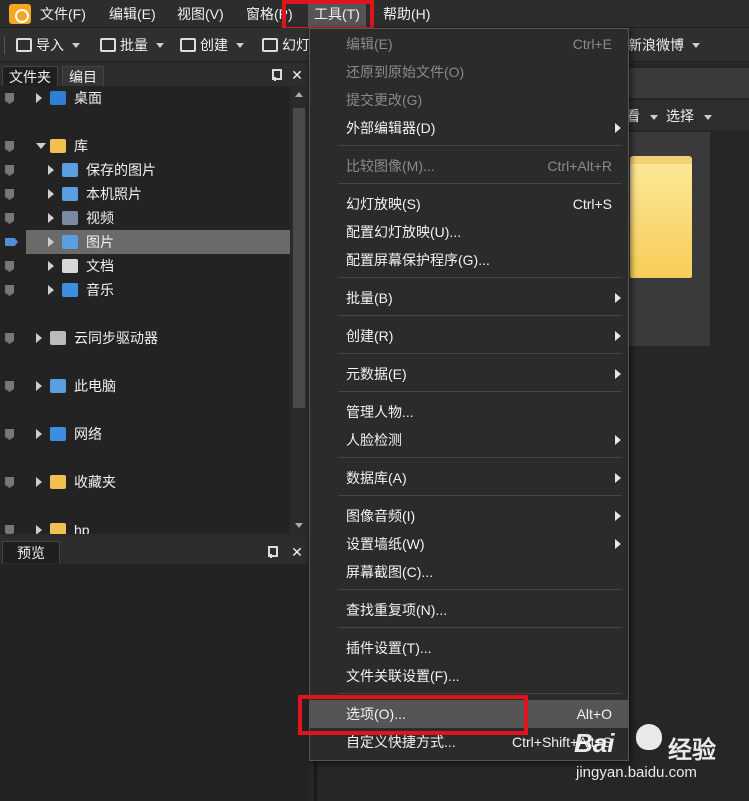 The image size is (749, 801). I want to click on tab-folders: 文件夹, so click(30, 76).